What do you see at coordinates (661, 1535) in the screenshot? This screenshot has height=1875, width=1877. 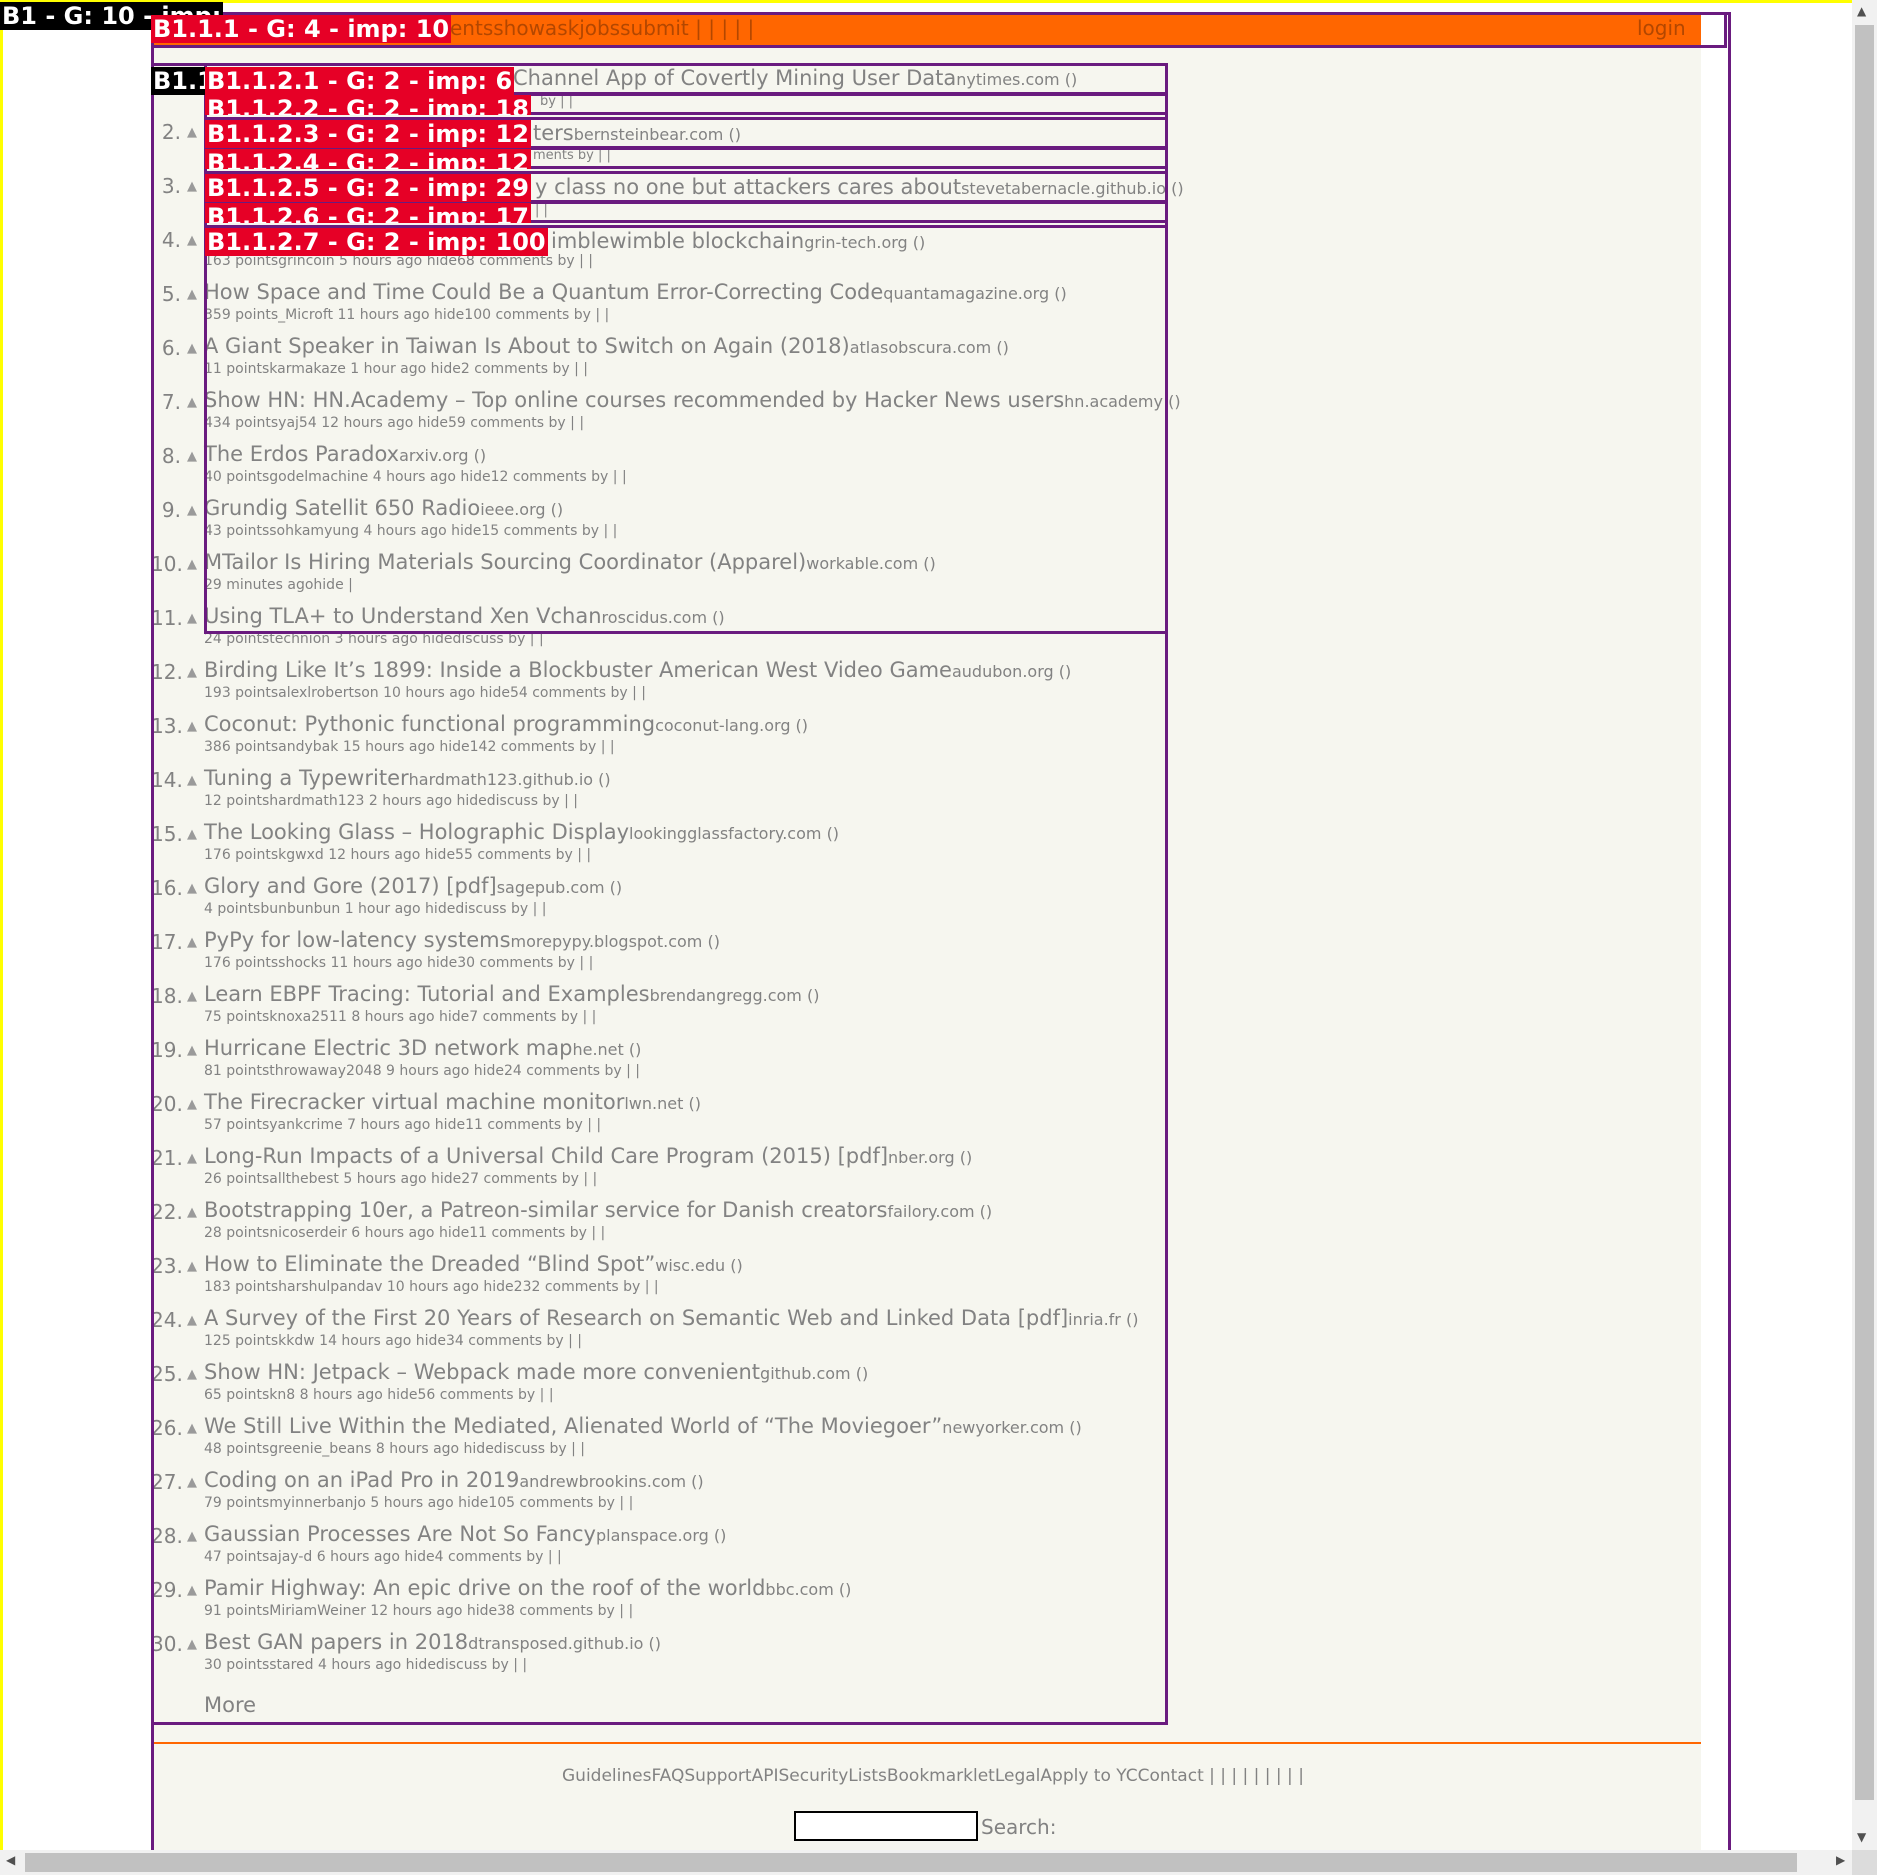 I see `story-site: planspace.org ()` at bounding box center [661, 1535].